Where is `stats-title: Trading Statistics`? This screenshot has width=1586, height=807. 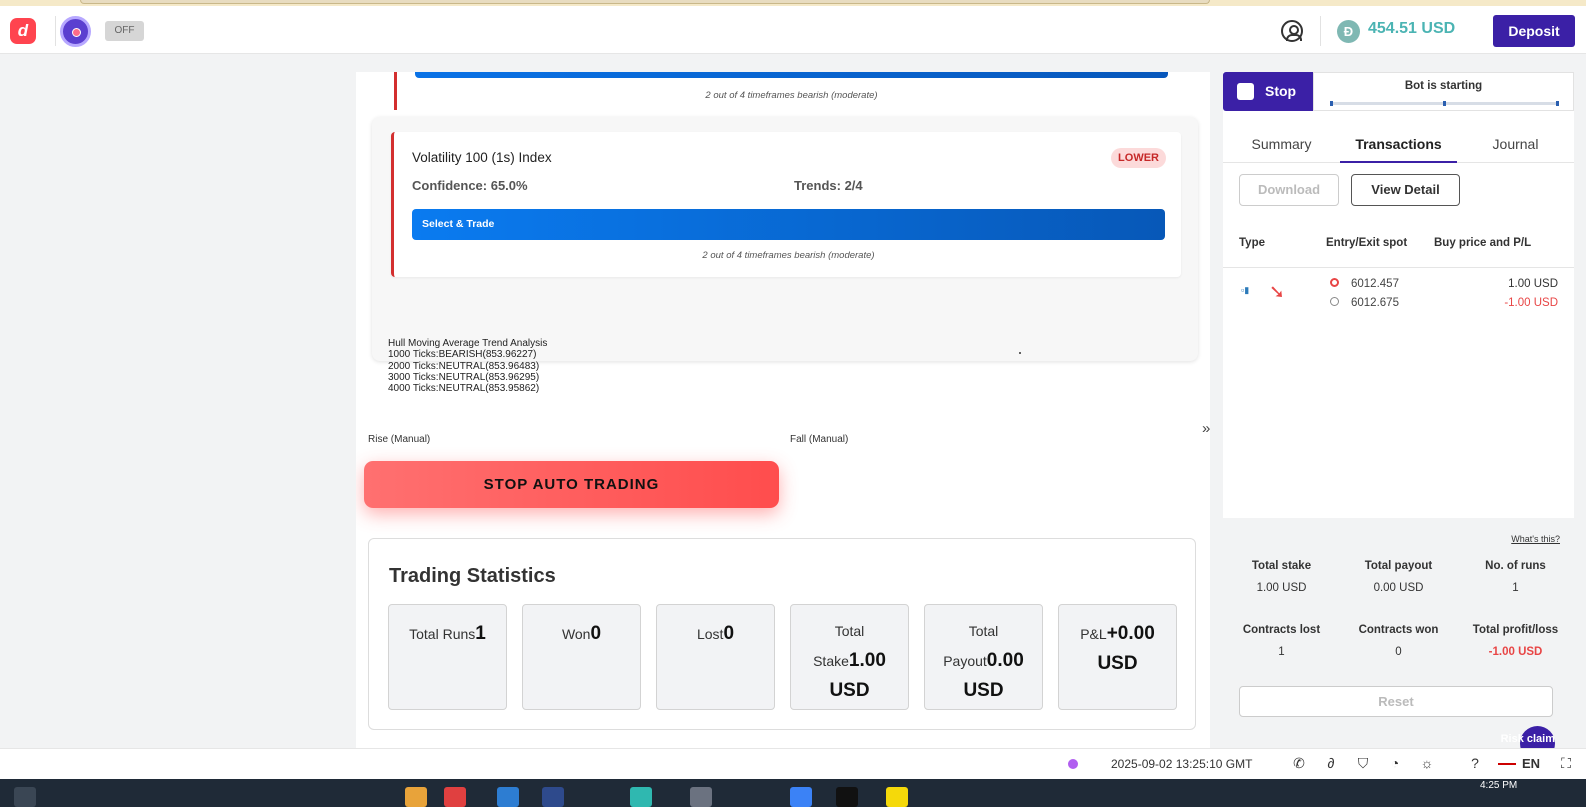 stats-title: Trading Statistics is located at coordinates (472, 576).